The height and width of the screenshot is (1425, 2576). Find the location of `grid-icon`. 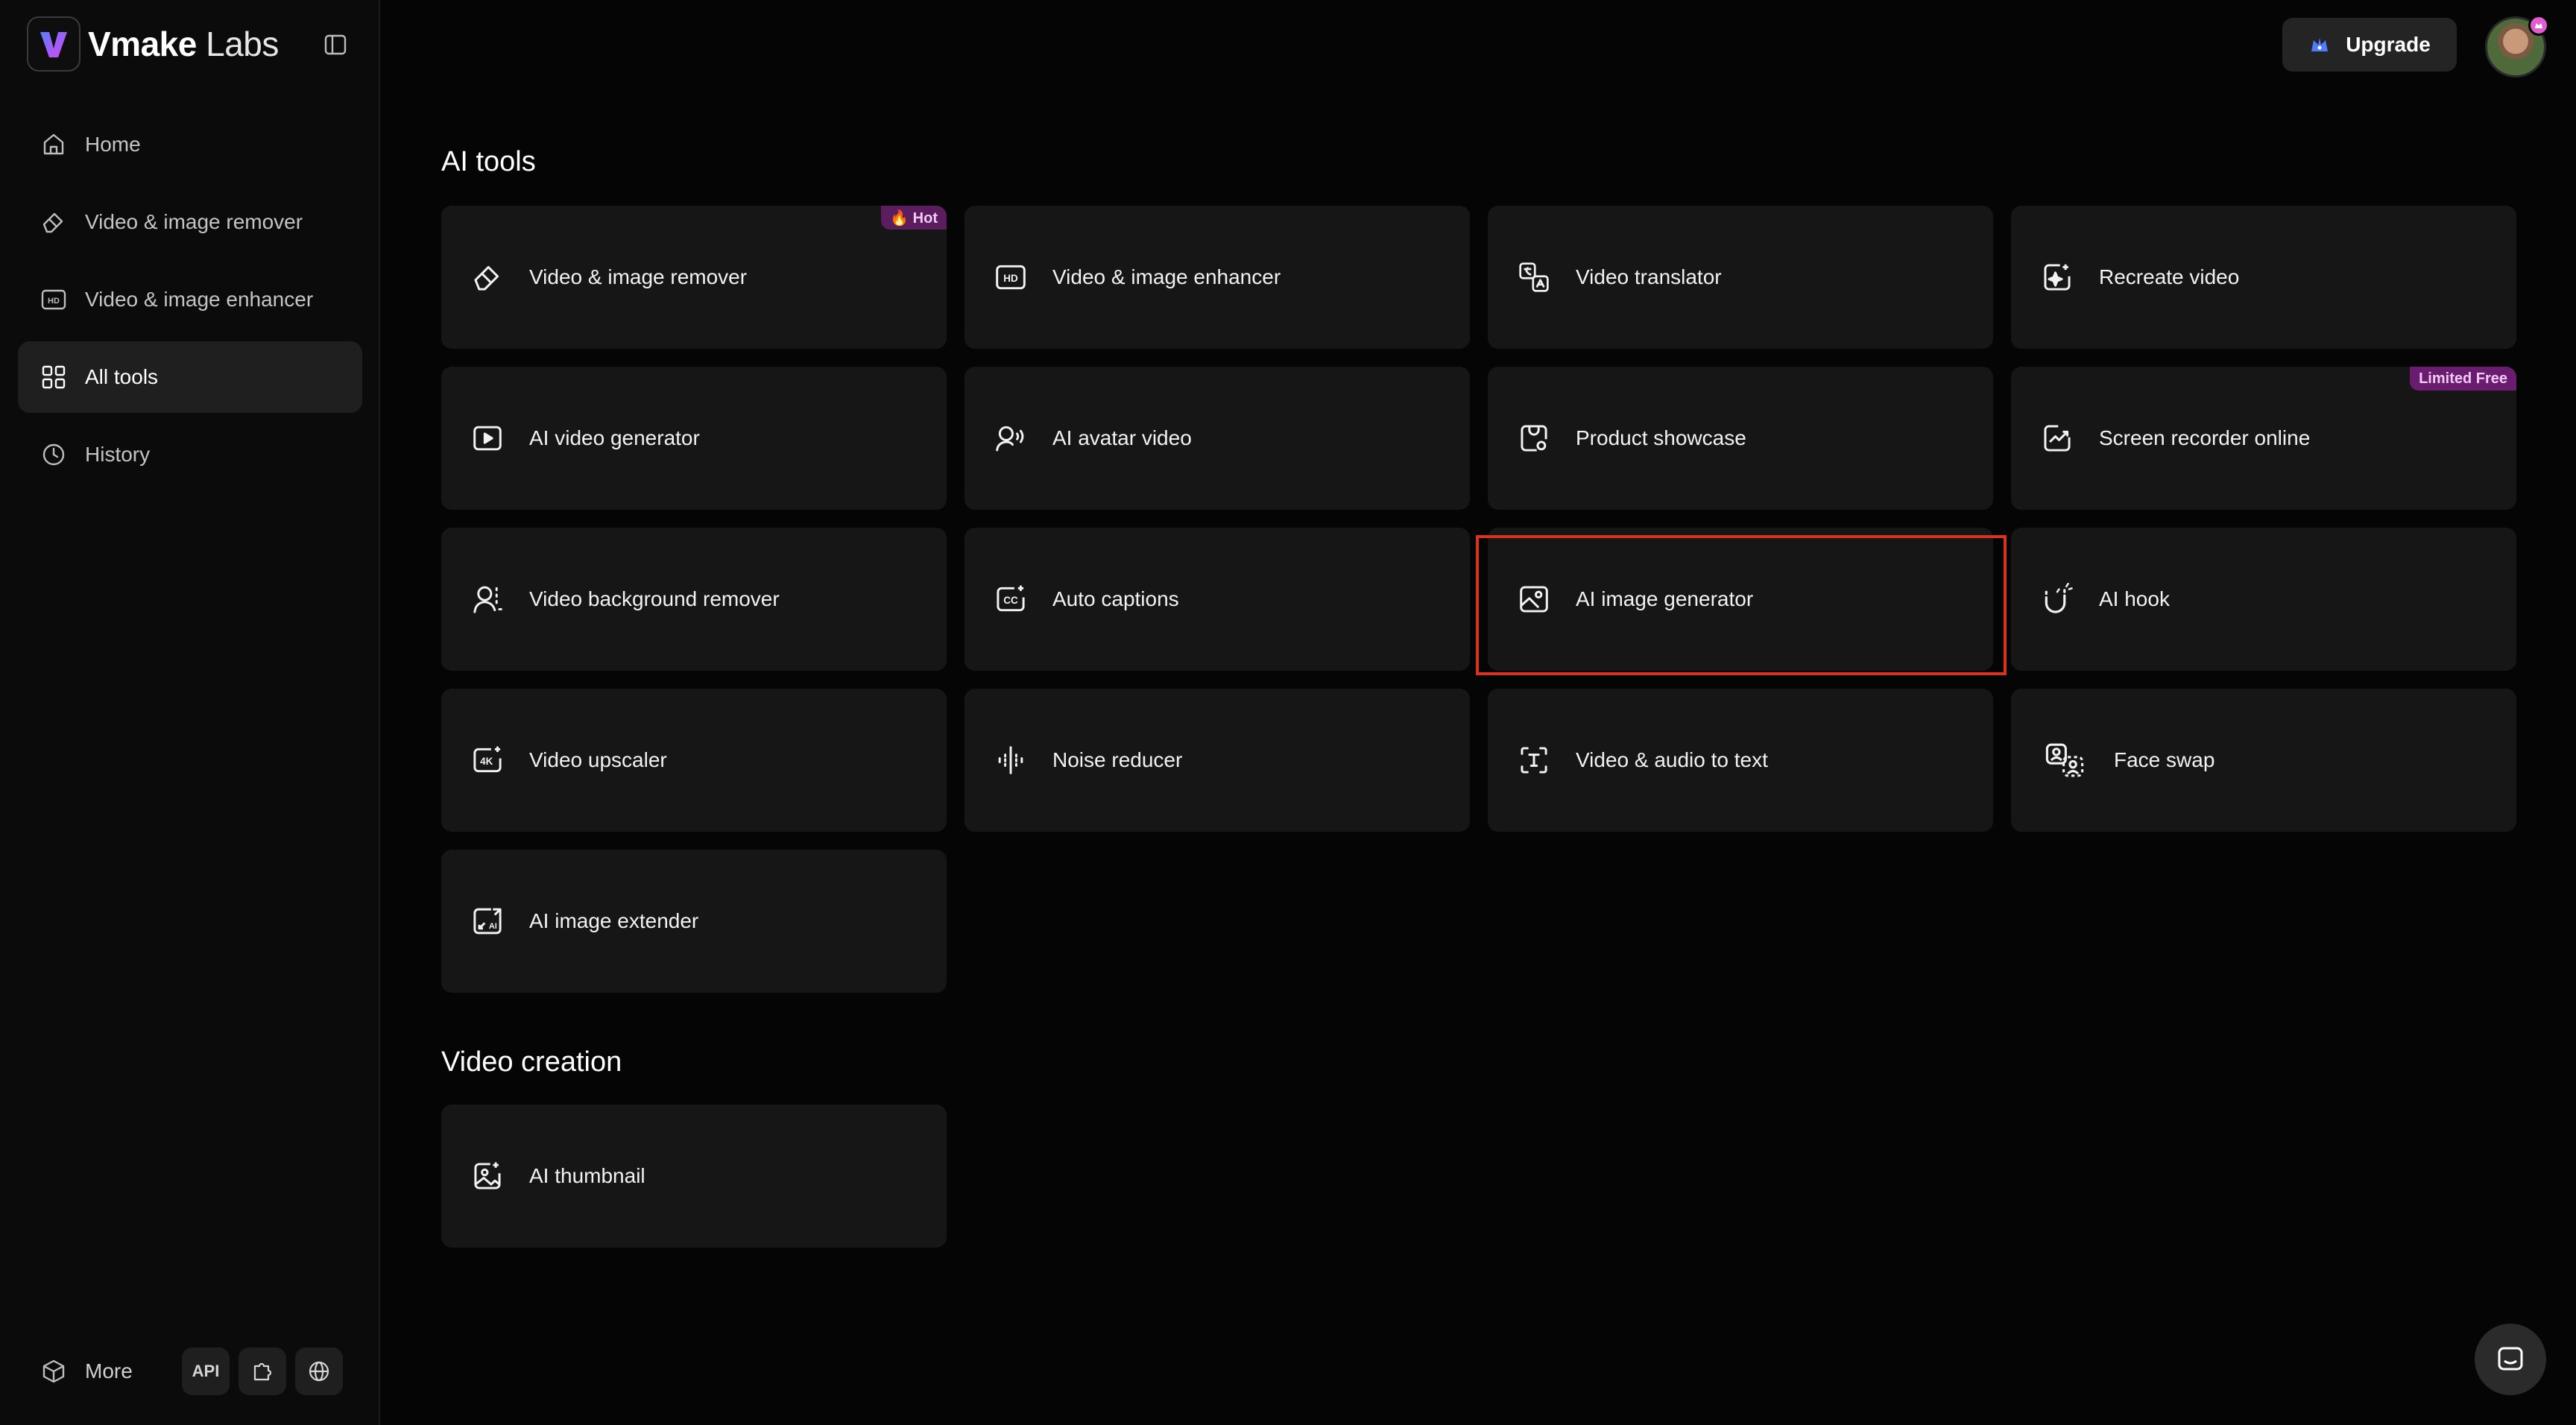

grid-icon is located at coordinates (54, 377).